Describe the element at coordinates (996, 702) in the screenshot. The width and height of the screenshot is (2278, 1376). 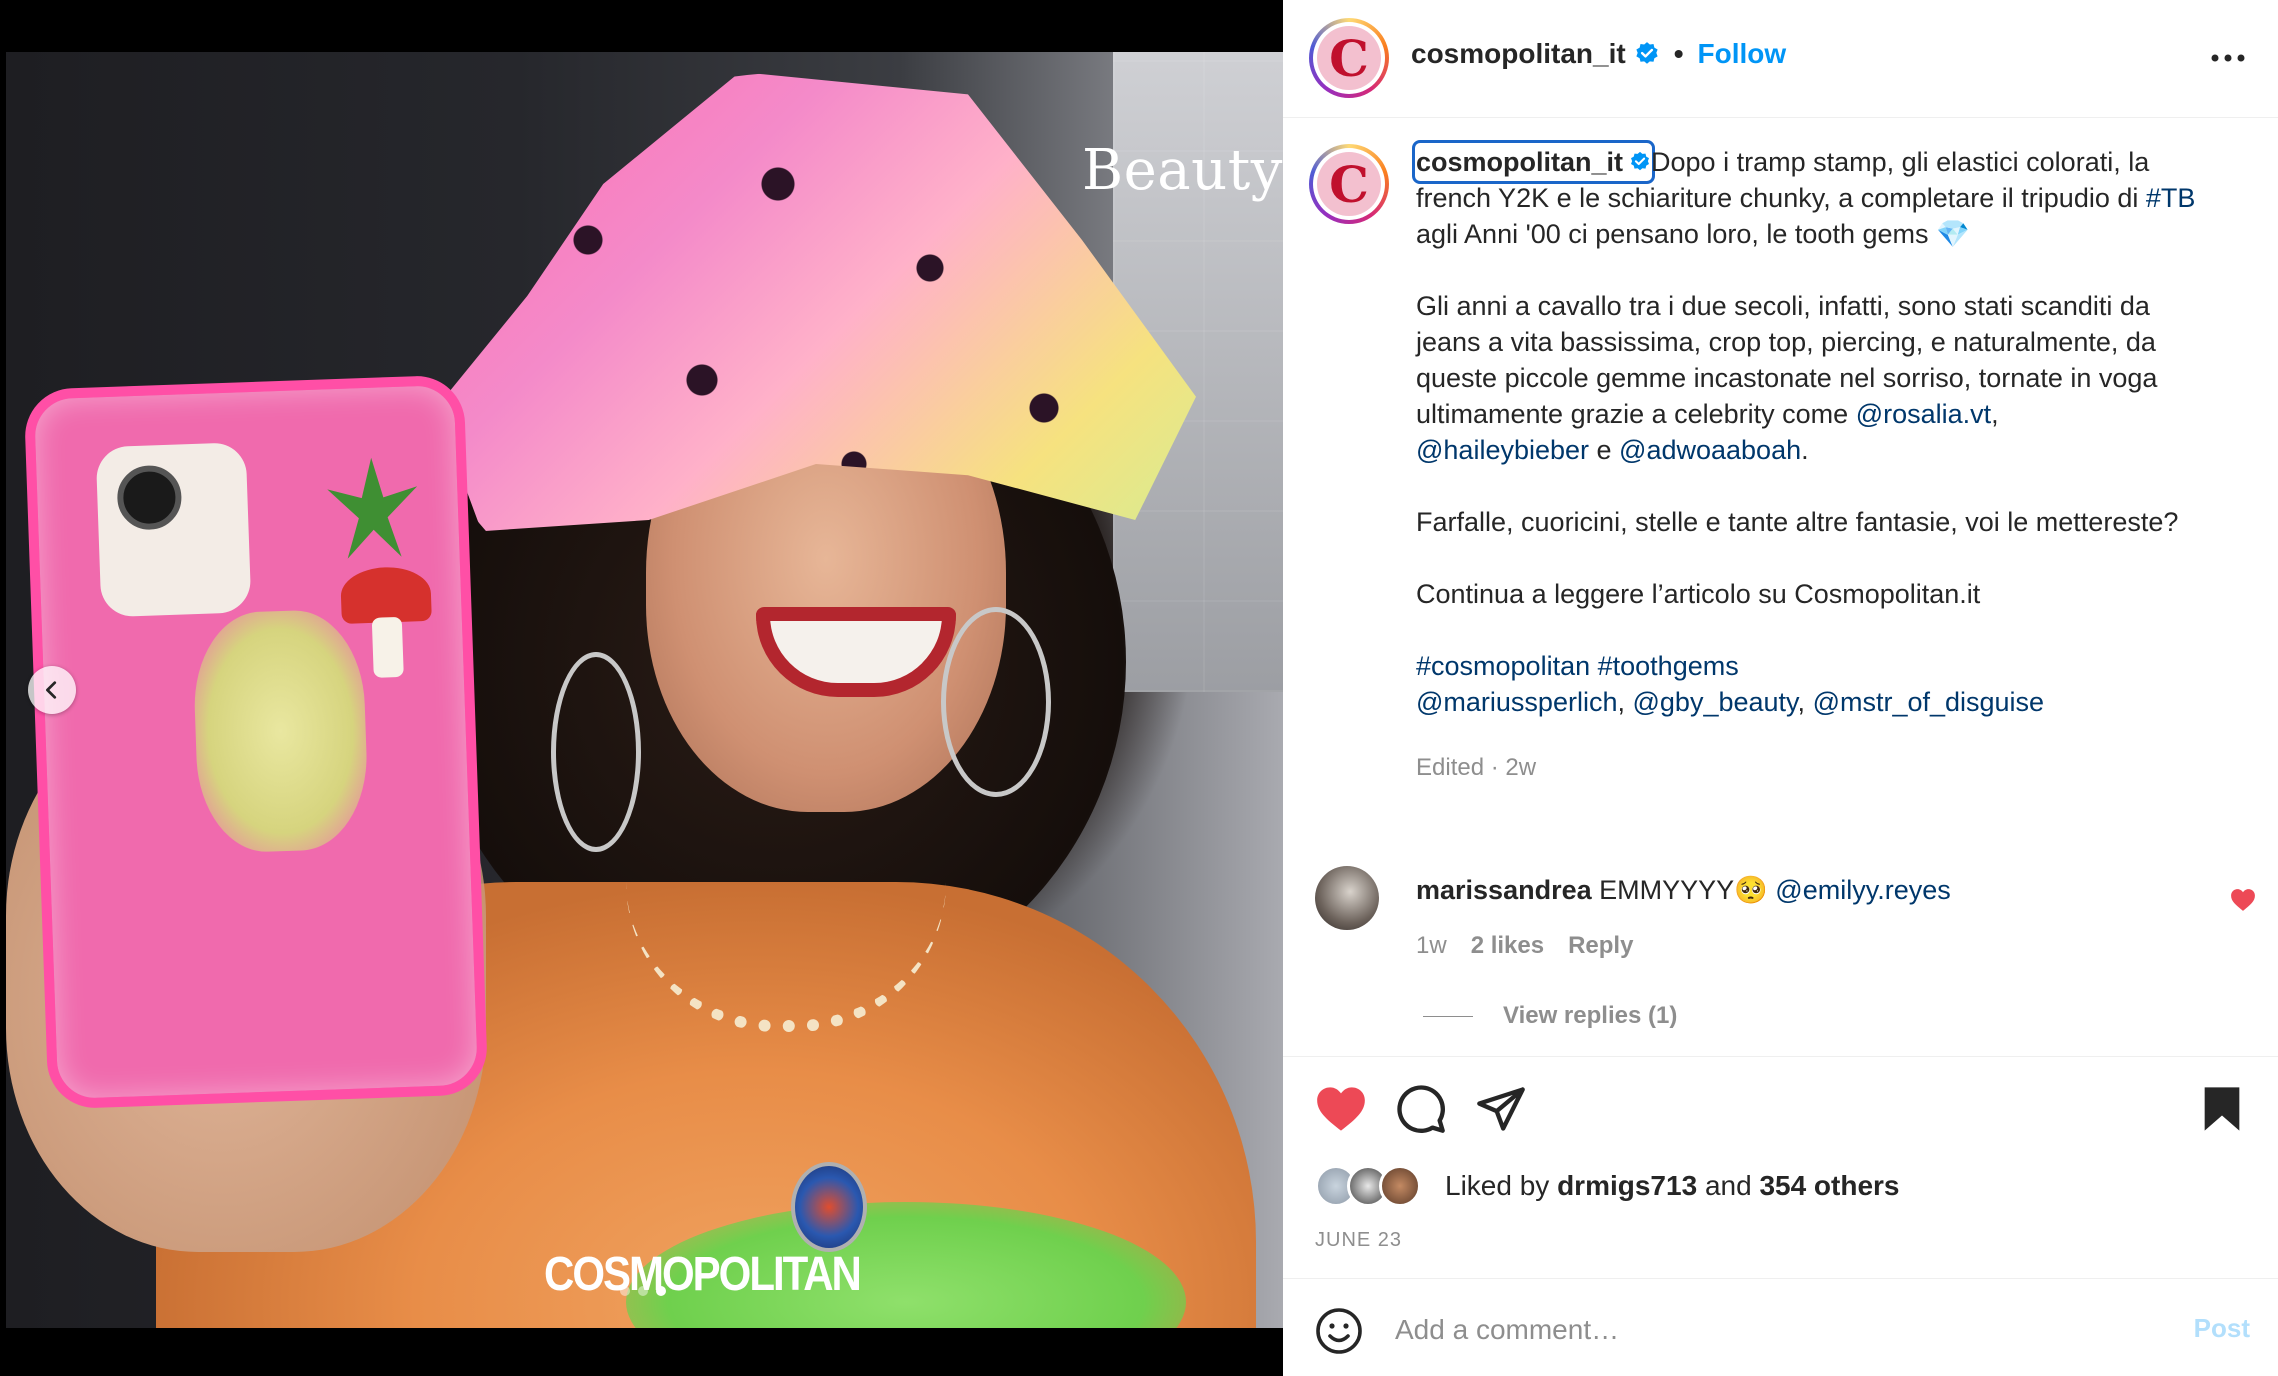
I see `photo-earring-right` at that location.